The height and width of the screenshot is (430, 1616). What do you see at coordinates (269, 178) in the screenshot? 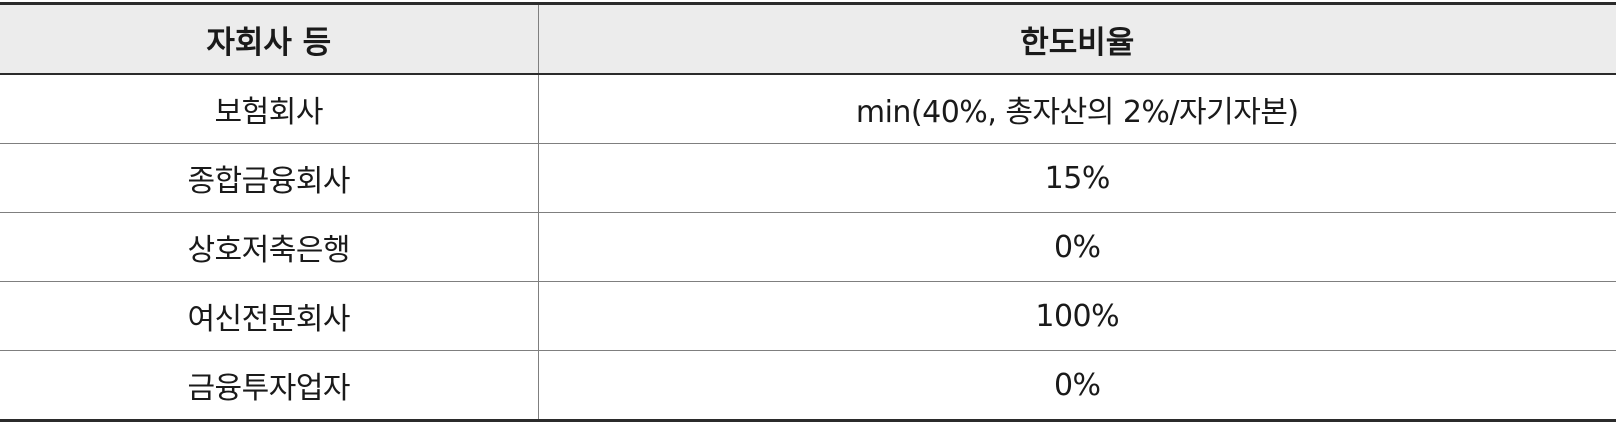
I see `entity-cell: 종합금융회사` at bounding box center [269, 178].